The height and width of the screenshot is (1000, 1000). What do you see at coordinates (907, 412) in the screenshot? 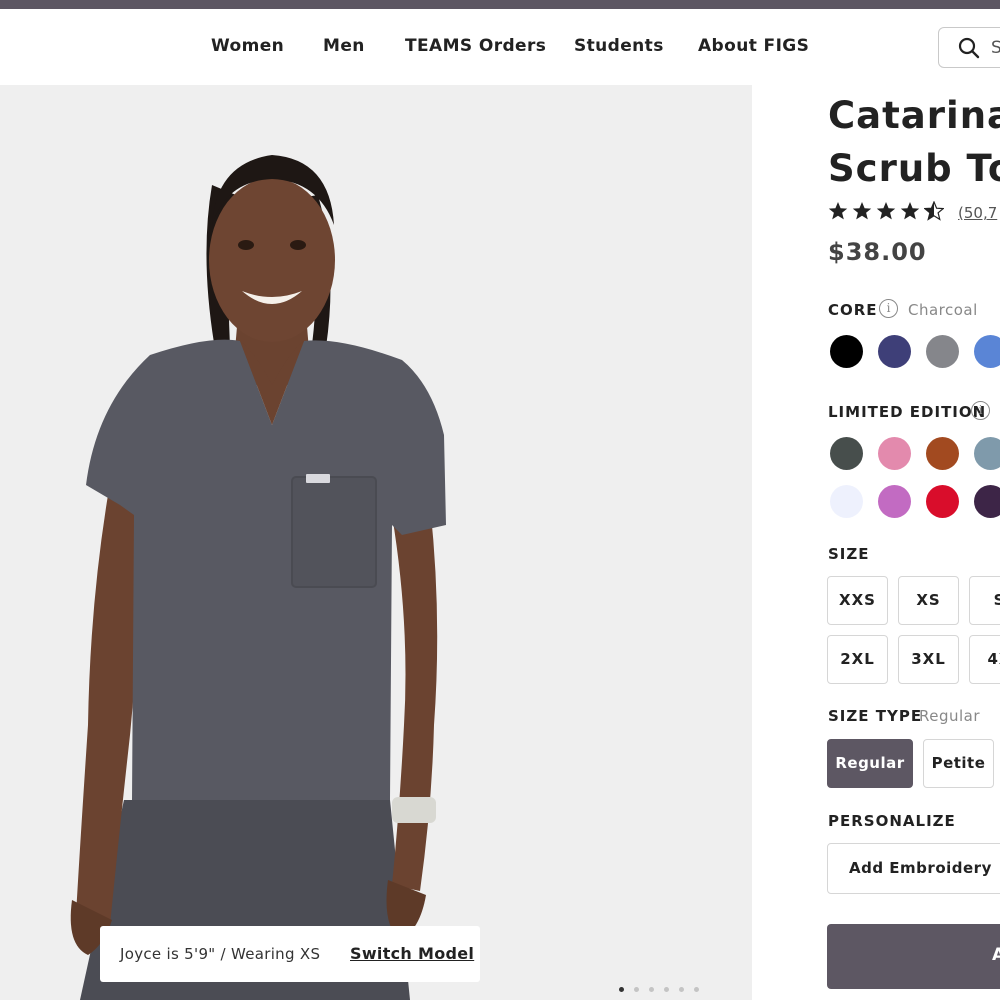
I see `limited-edition-label: LIMITED EDITION` at bounding box center [907, 412].